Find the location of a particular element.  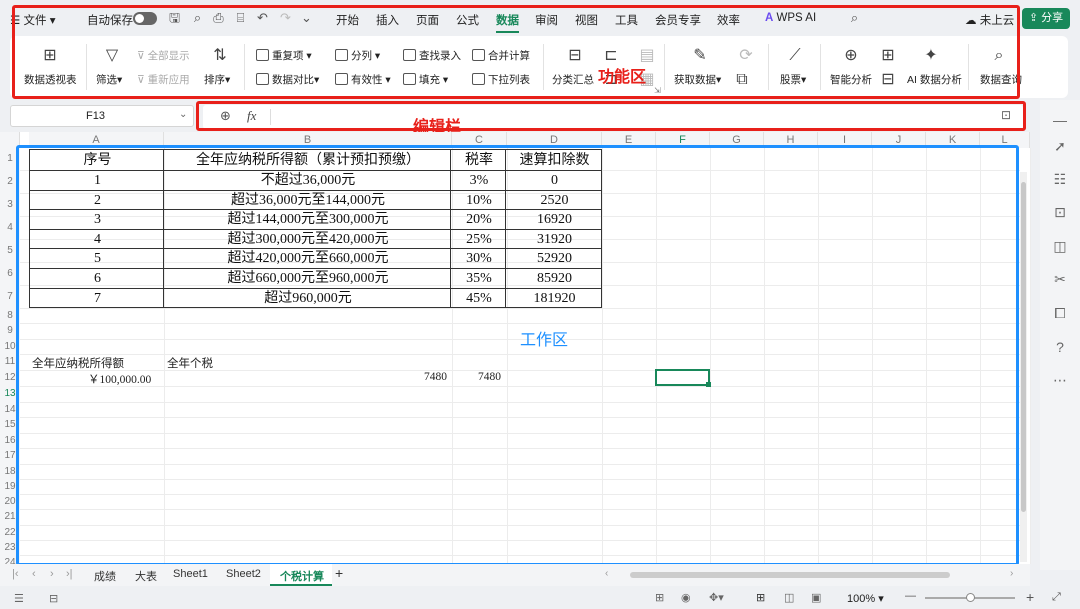

tab-tax-calc: 个税计算 is located at coordinates (301, 575).